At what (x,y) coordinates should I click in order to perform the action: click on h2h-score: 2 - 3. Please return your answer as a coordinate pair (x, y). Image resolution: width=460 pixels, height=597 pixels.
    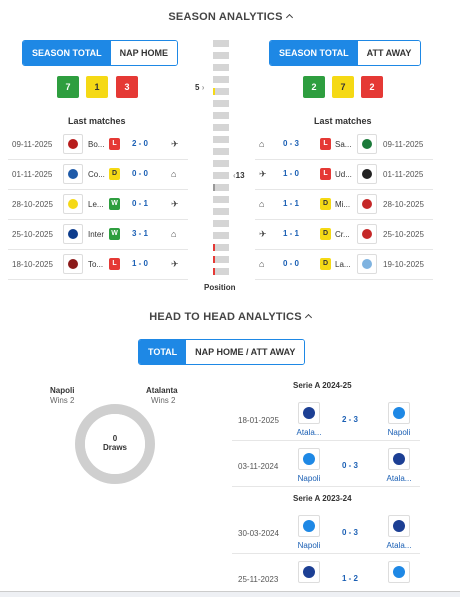
    Looking at the image, I should click on (350, 419).